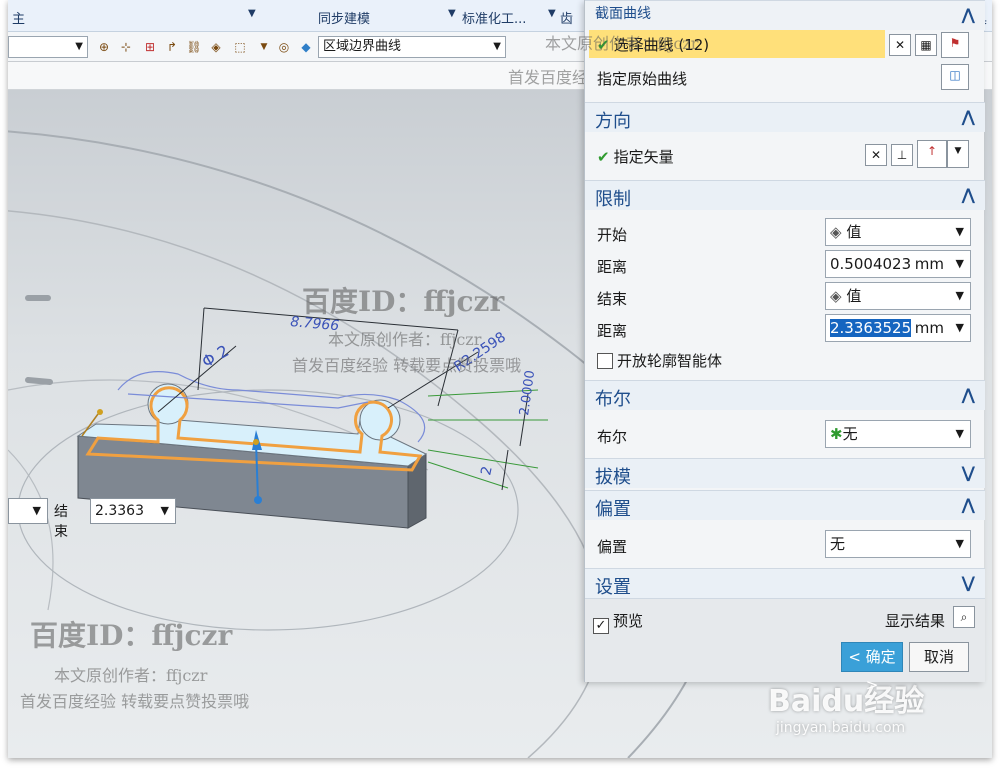  I want to click on baidu-url: jingyan.baidu.com, so click(841, 728).